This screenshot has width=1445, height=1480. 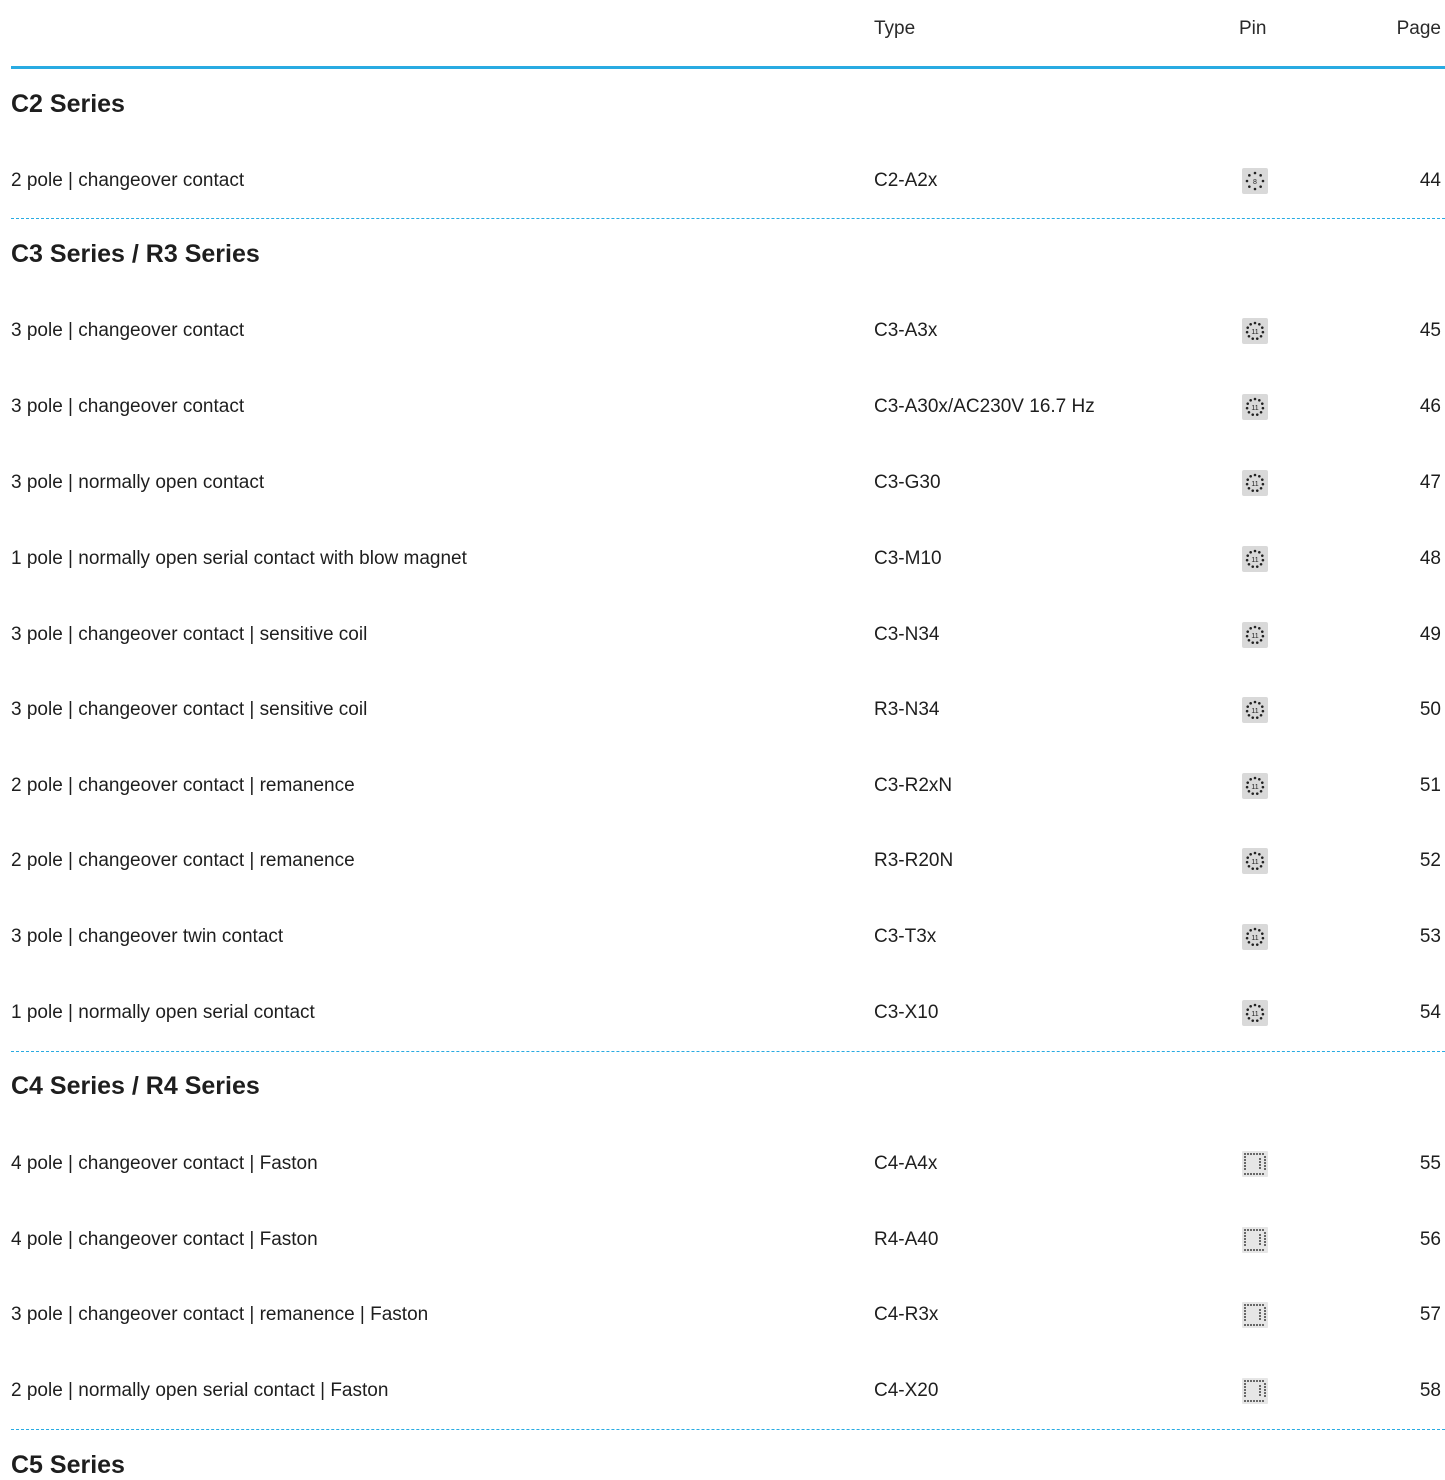 What do you see at coordinates (1418, 28) in the screenshot?
I see `header-page: Page` at bounding box center [1418, 28].